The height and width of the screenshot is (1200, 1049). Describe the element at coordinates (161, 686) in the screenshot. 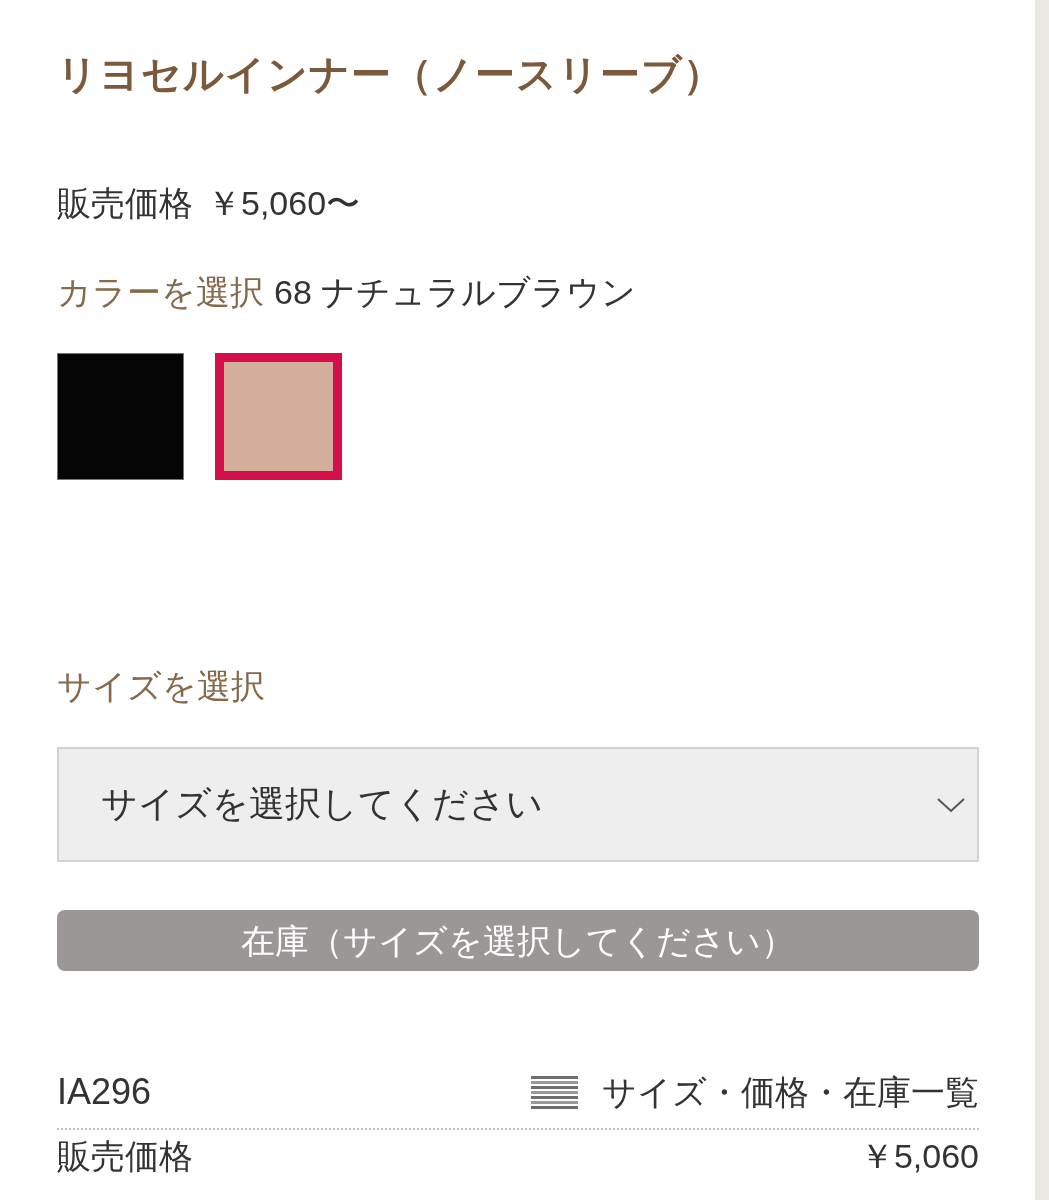

I see `size-label: サイズを選択` at that location.